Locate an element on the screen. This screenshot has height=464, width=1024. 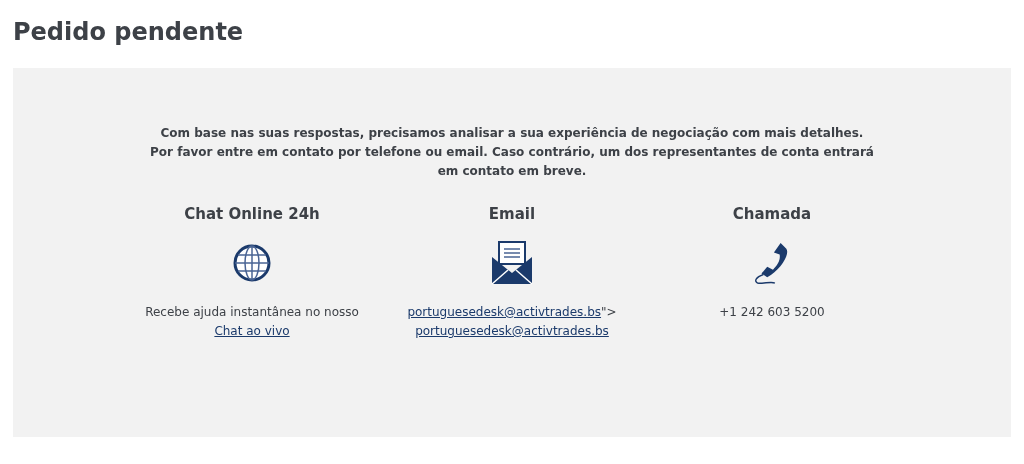
phone-number: +1 242 603 5200 is located at coordinates (772, 312).